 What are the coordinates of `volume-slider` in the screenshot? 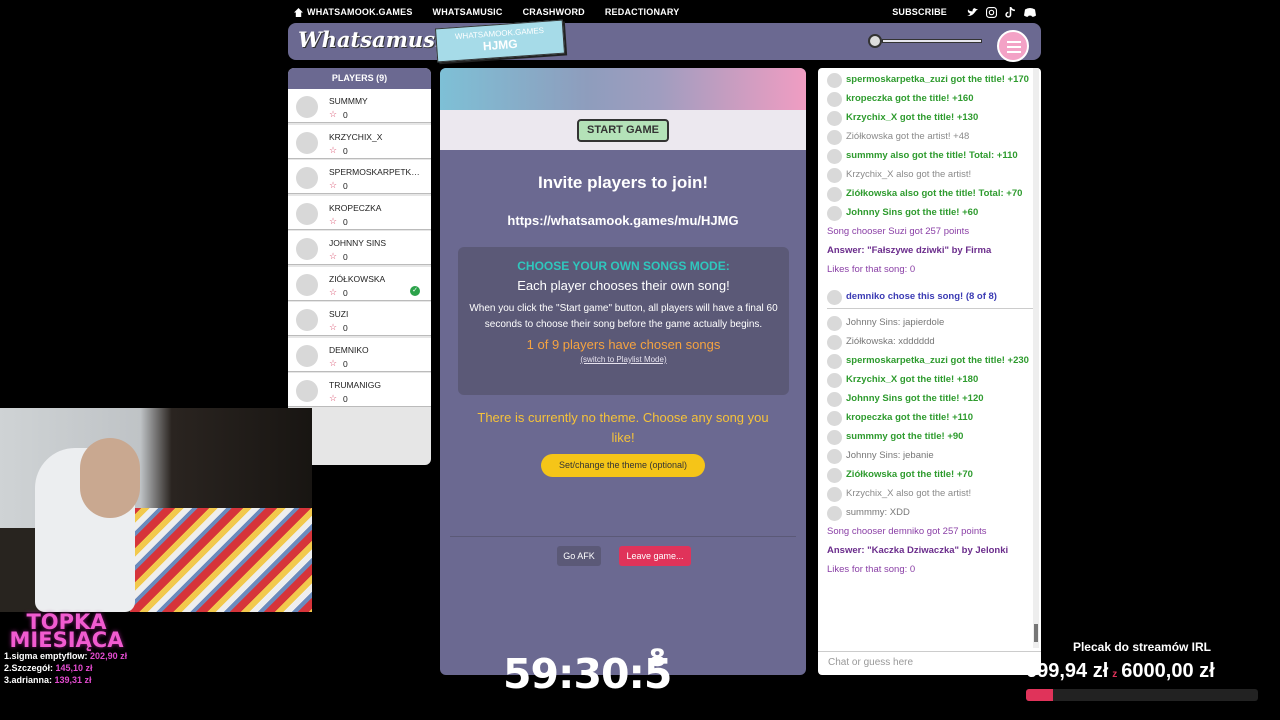 It's located at (925, 41).